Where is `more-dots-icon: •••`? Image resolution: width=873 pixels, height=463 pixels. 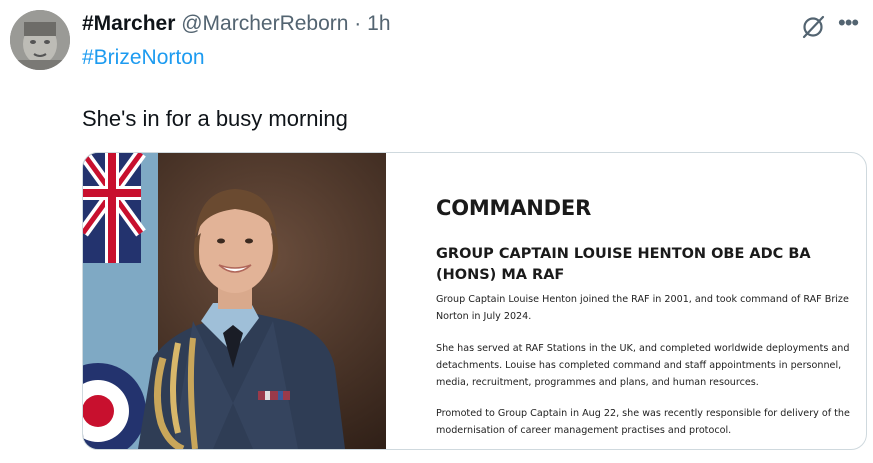 more-dots-icon: ••• is located at coordinates (852, 26).